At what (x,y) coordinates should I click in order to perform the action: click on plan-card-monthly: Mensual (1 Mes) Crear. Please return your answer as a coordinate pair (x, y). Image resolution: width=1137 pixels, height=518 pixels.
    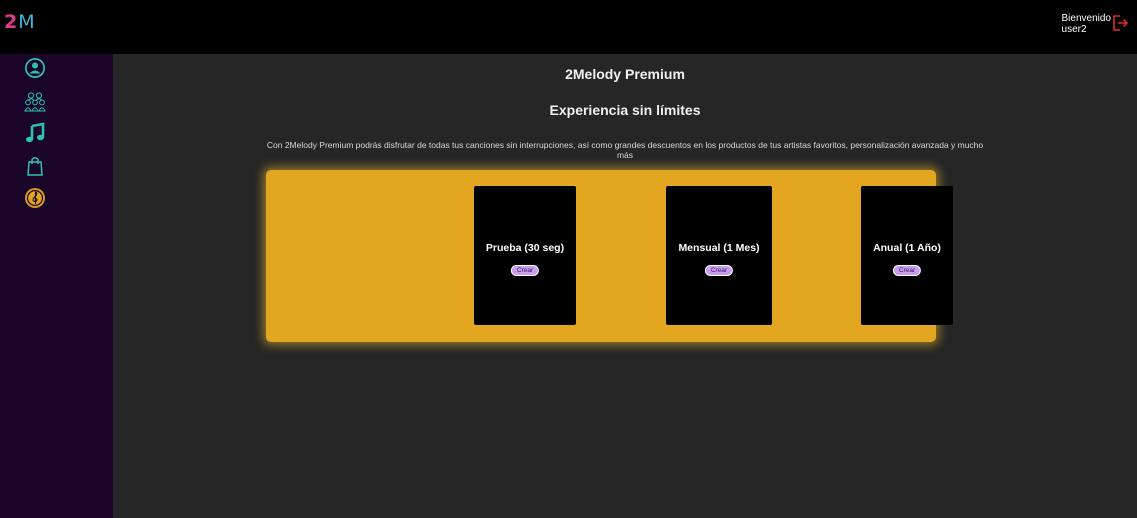
    Looking at the image, I should click on (719, 255).